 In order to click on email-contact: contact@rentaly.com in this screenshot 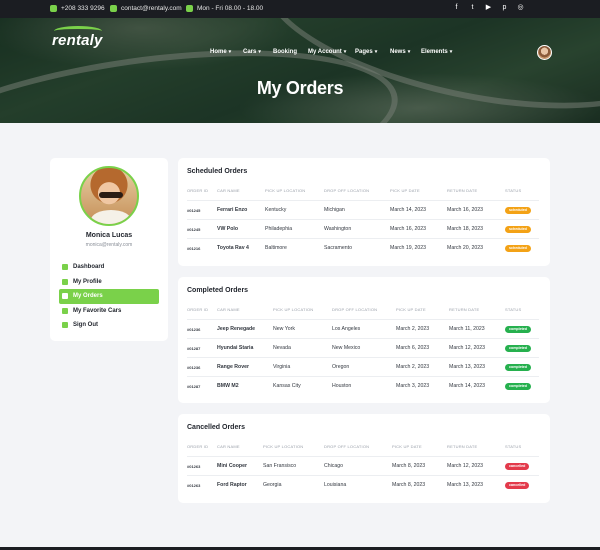, I will do `click(146, 8)`.